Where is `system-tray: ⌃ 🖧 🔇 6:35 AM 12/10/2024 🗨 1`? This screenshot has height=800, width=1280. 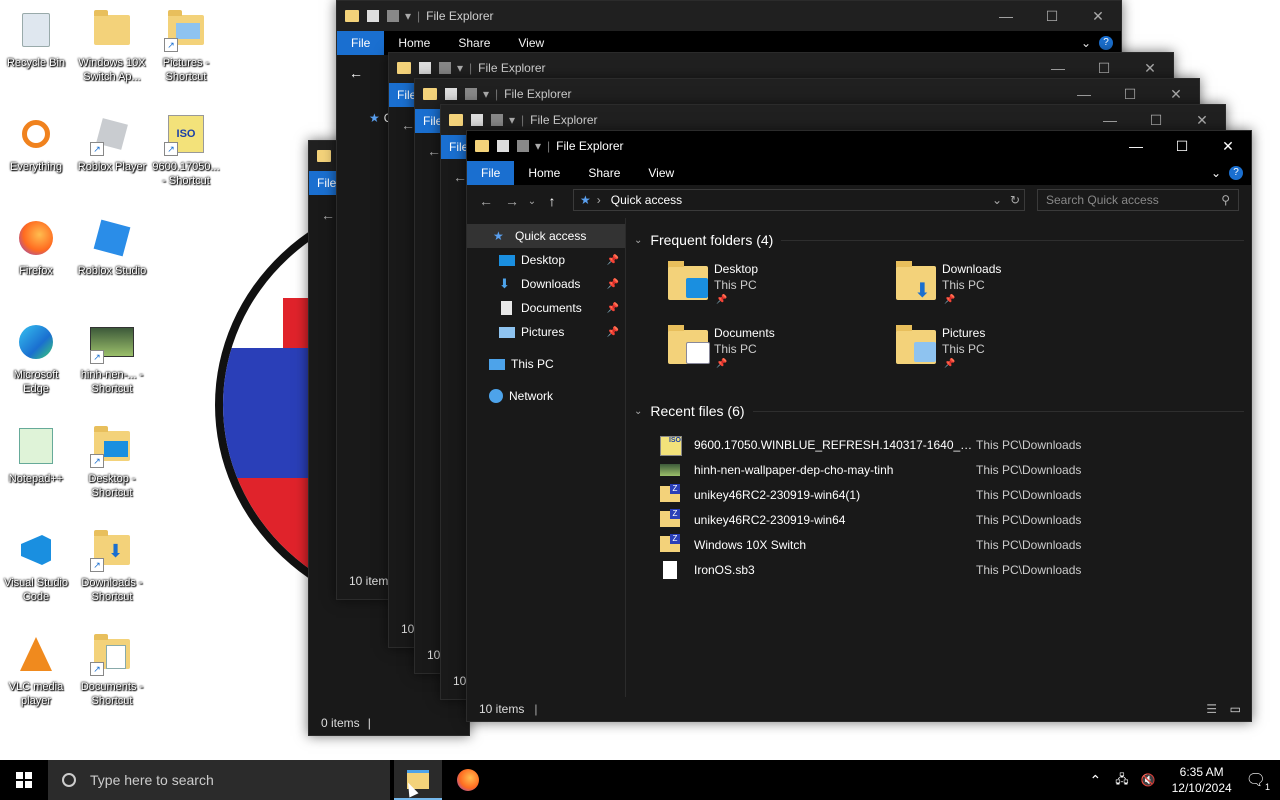
system-tray: ⌃ 🖧 🔇 6:35 AM 12/10/2024 🗨 1 is located at coordinates (1181, 780).